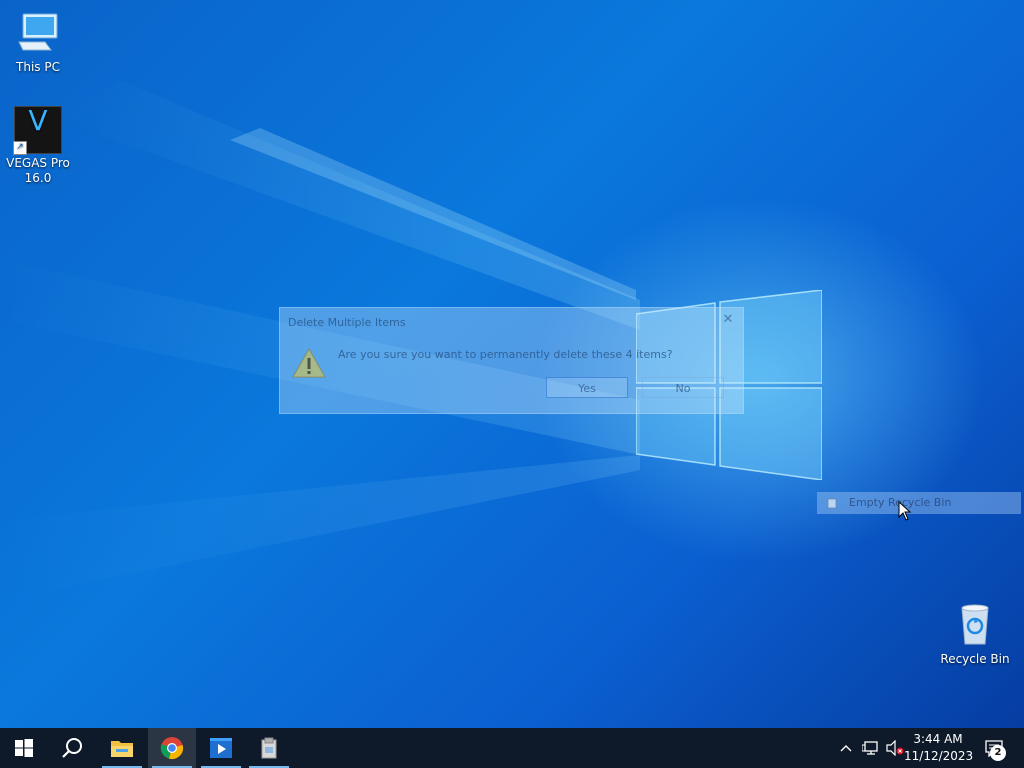  I want to click on file-explorer-taskbar-button, so click(122, 748).